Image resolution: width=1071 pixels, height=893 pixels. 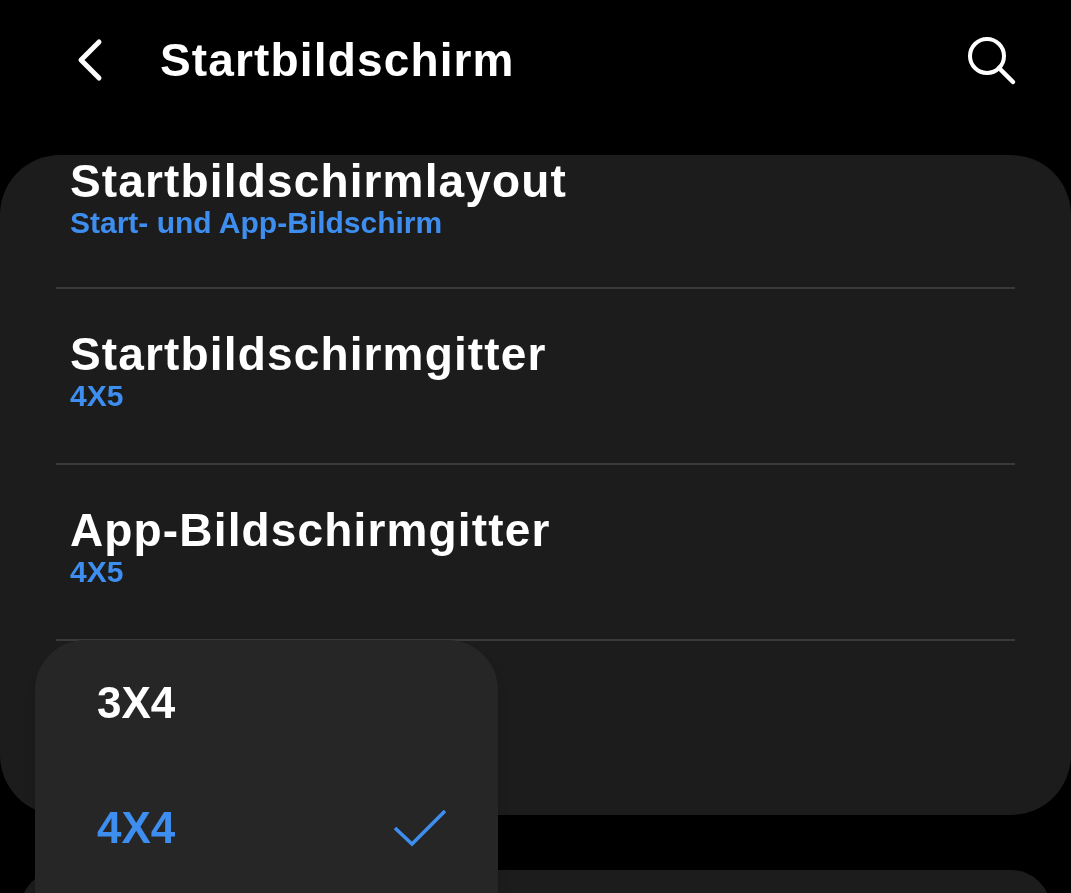 What do you see at coordinates (337, 60) in the screenshot?
I see `page-title: Startbildschirm` at bounding box center [337, 60].